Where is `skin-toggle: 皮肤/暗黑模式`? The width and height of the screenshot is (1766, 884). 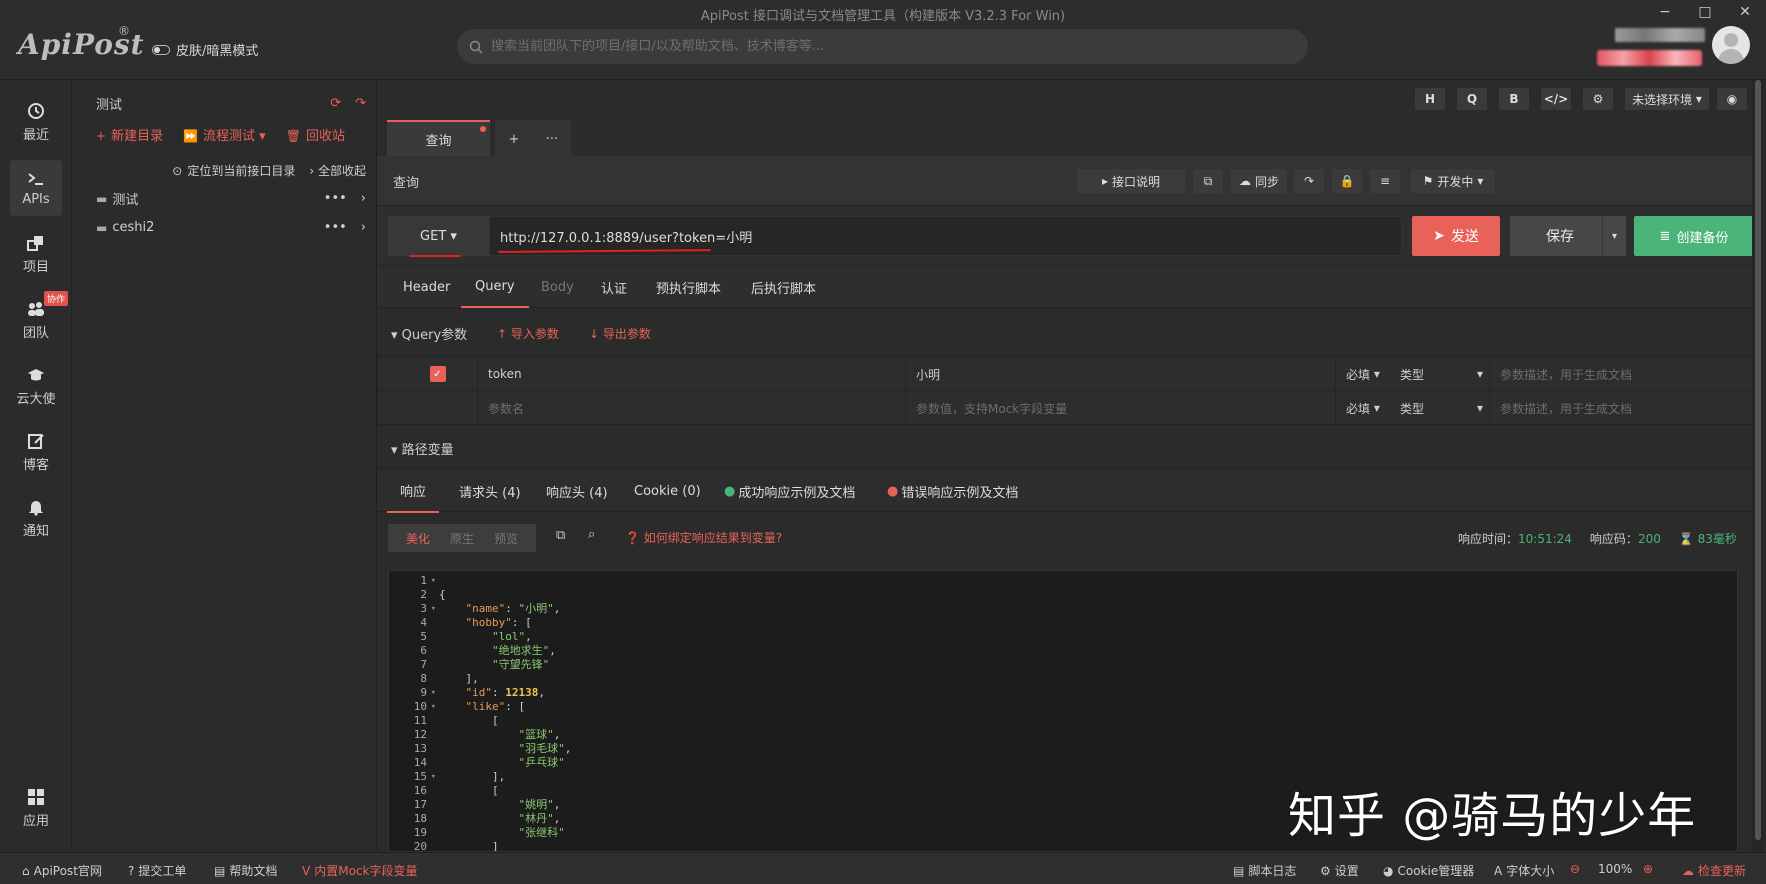 skin-toggle: 皮肤/暗黑模式 is located at coordinates (205, 49).